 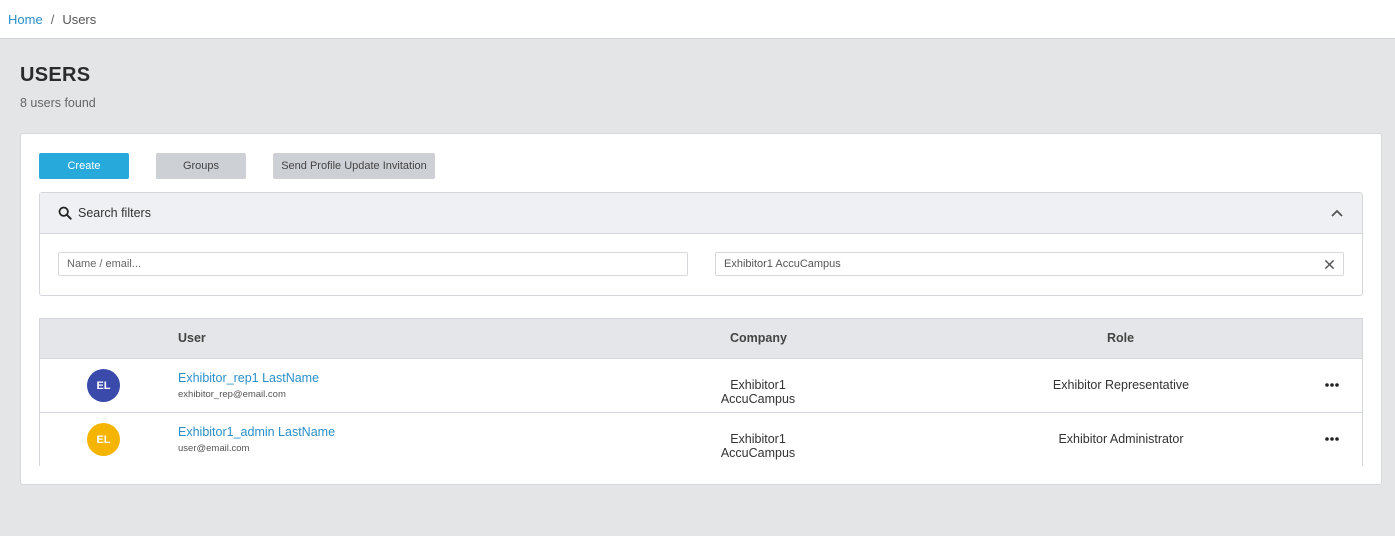 What do you see at coordinates (697, 19) in the screenshot?
I see `breadcrumb: Home / Users` at bounding box center [697, 19].